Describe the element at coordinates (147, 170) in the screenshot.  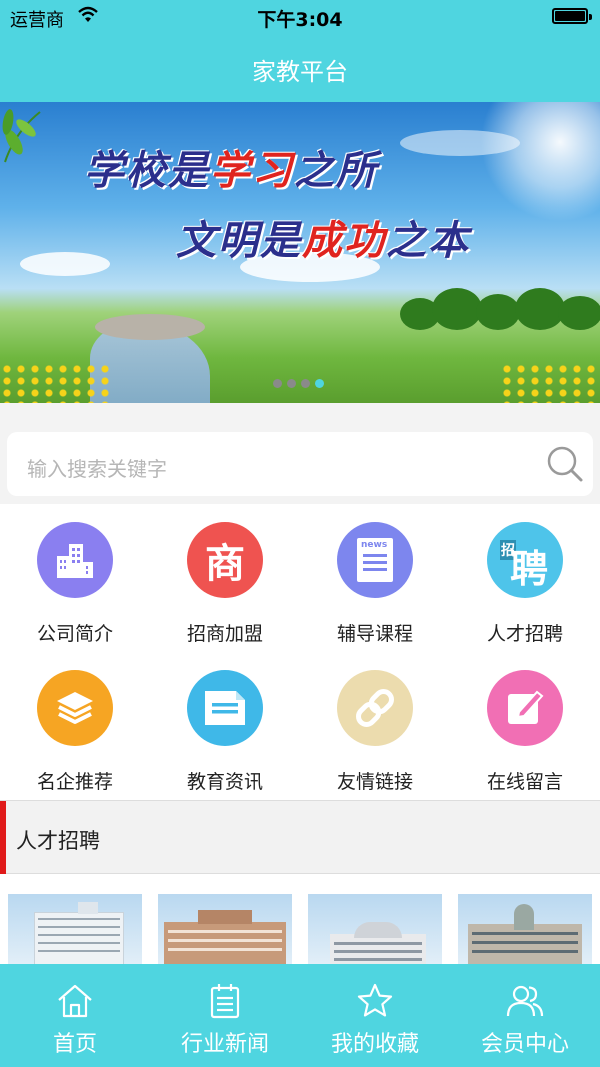
I see `banner-text: 学校是` at that location.